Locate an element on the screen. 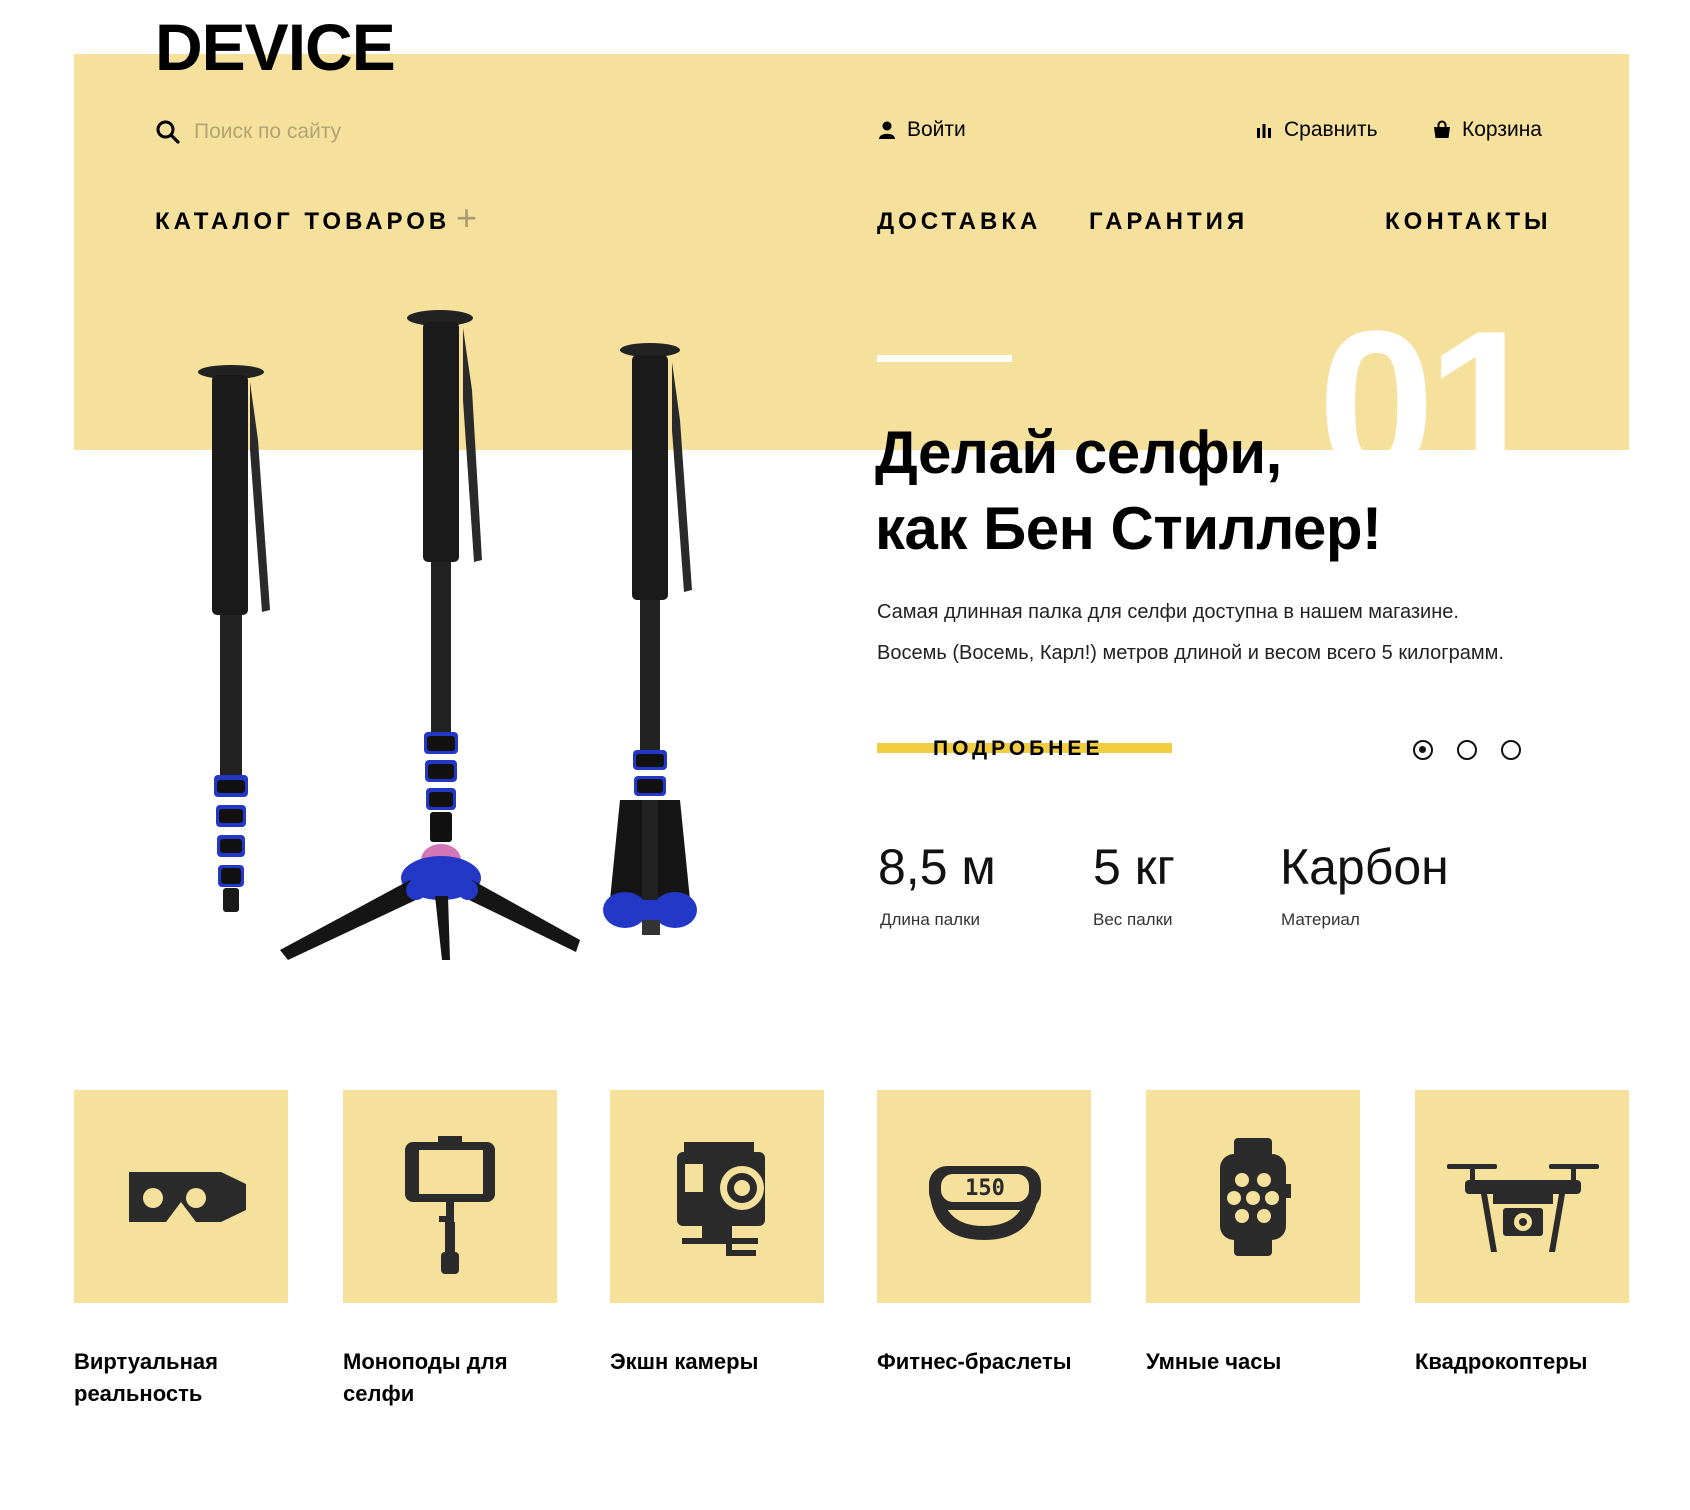 The width and height of the screenshot is (1690, 1510). monopod-center is located at coordinates (430, 635).